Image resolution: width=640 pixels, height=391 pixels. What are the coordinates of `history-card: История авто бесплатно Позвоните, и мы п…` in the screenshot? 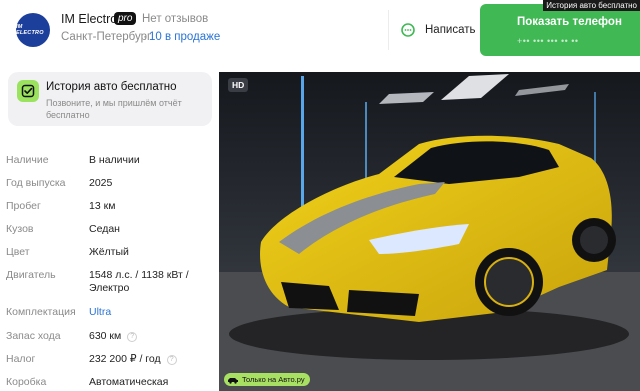 It's located at (110, 99).